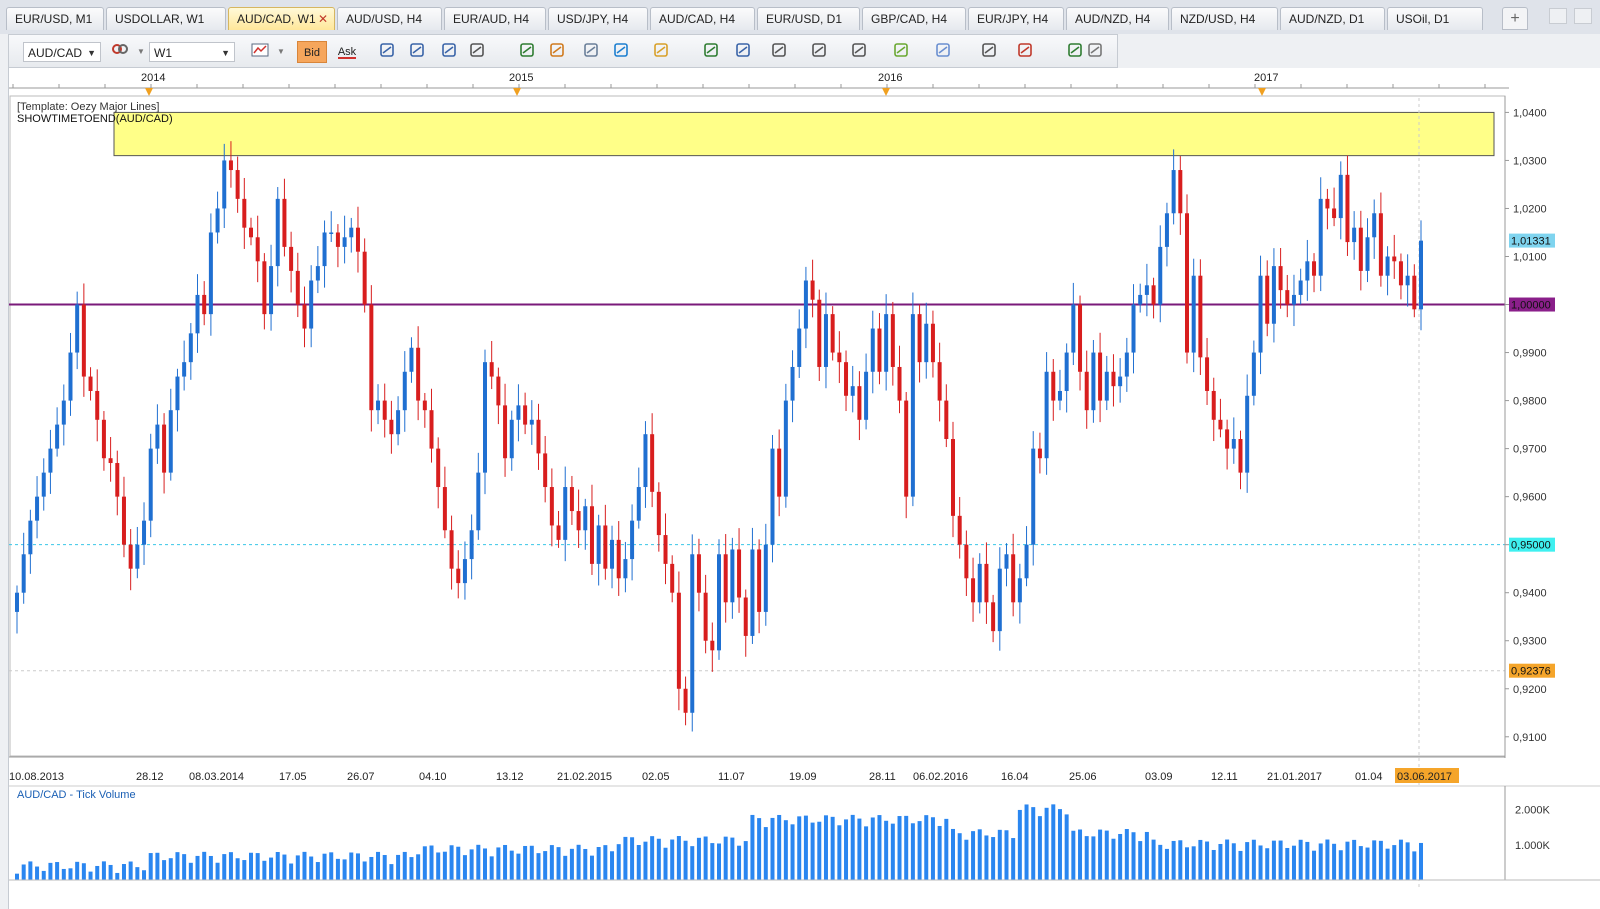 The image size is (1600, 909). Describe the element at coordinates (1515, 18) in the screenshot. I see `add-tab-button: +` at that location.